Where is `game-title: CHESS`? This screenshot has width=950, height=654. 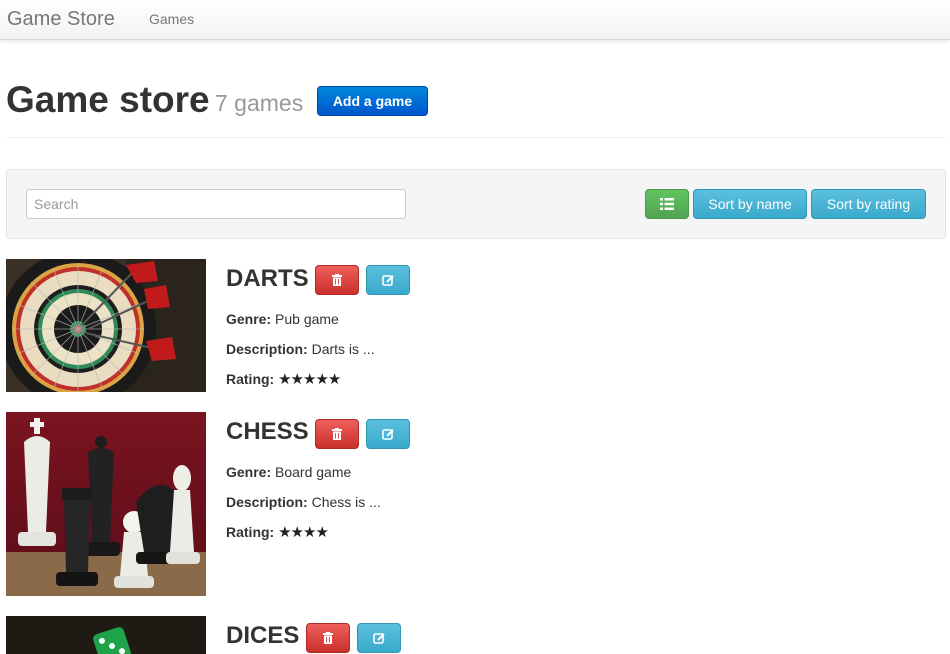 game-title: CHESS is located at coordinates (267, 431).